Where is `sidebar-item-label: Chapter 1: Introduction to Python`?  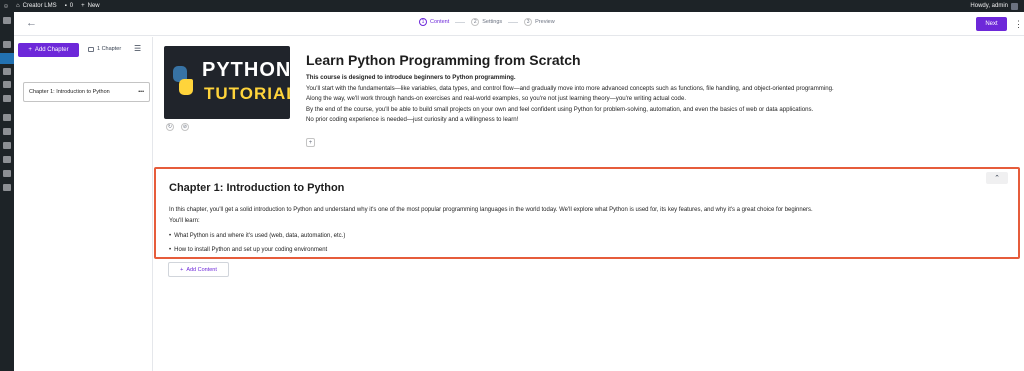
sidebar-item-label: Chapter 1: Introduction to Python is located at coordinates (69, 92).